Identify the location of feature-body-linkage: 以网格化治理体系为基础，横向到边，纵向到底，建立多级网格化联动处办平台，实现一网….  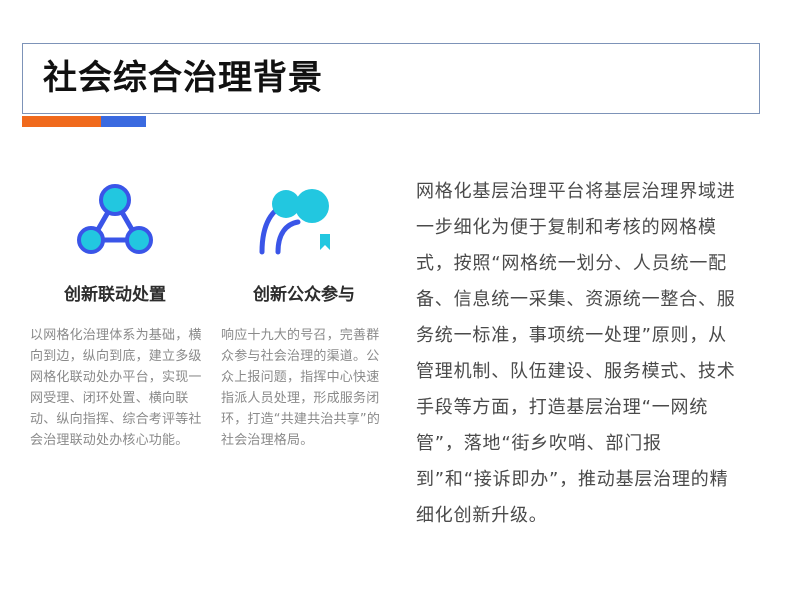
(116, 388).